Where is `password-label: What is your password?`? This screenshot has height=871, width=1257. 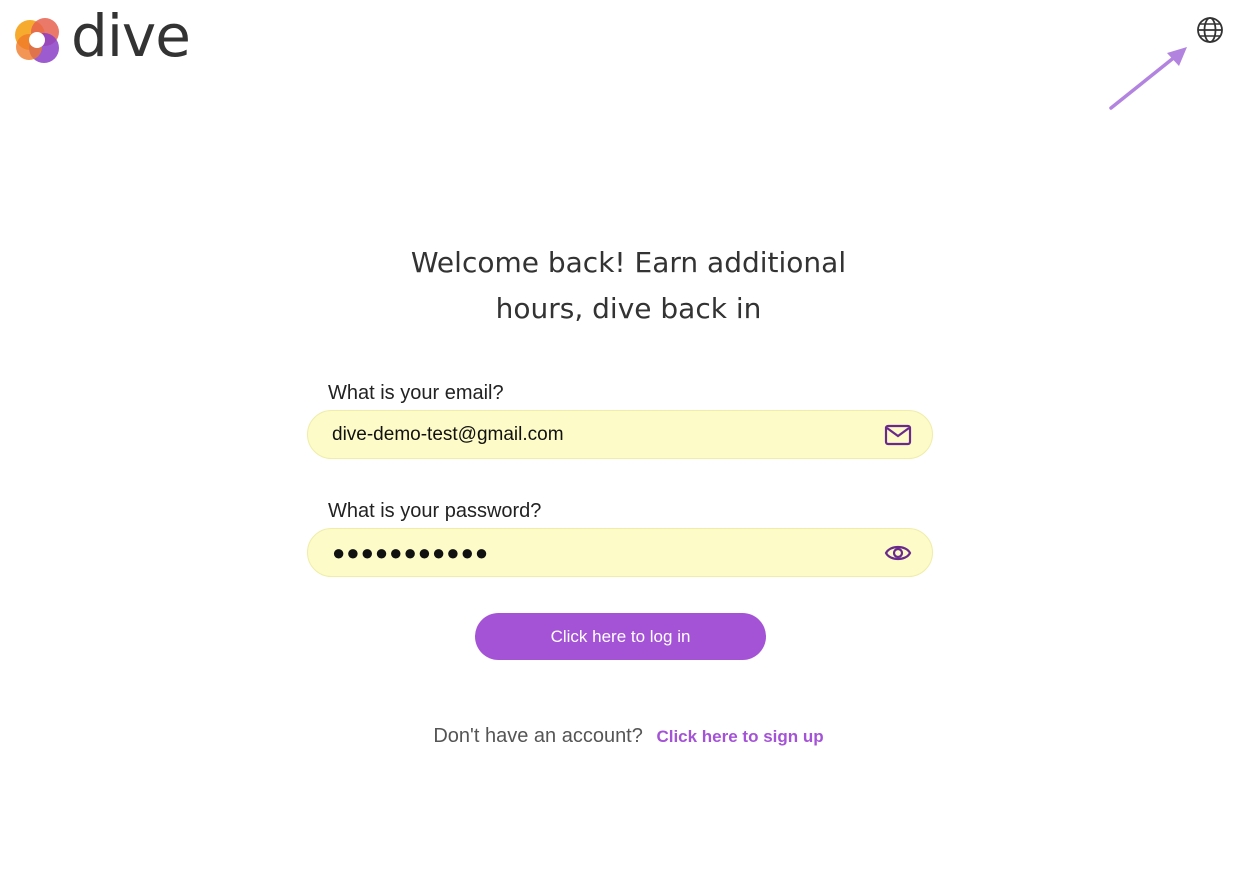 password-label: What is your password? is located at coordinates (435, 511).